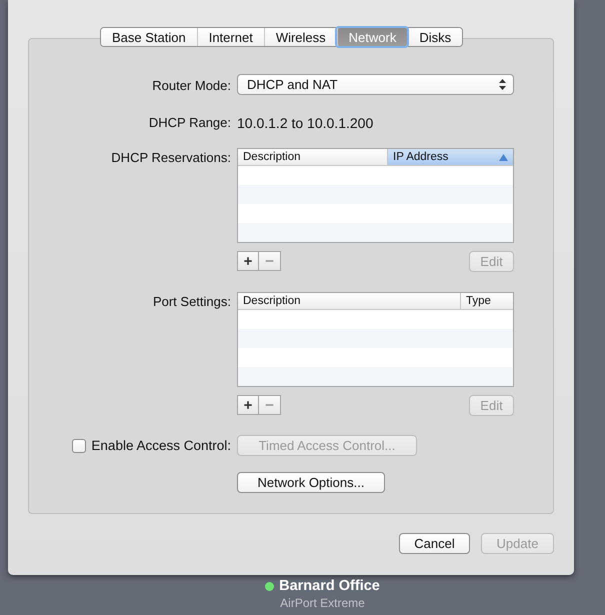 The width and height of the screenshot is (605, 615). What do you see at coordinates (305, 123) in the screenshot?
I see `dhcp-range-value: 10.0.1.2 to 10.0.1.200` at bounding box center [305, 123].